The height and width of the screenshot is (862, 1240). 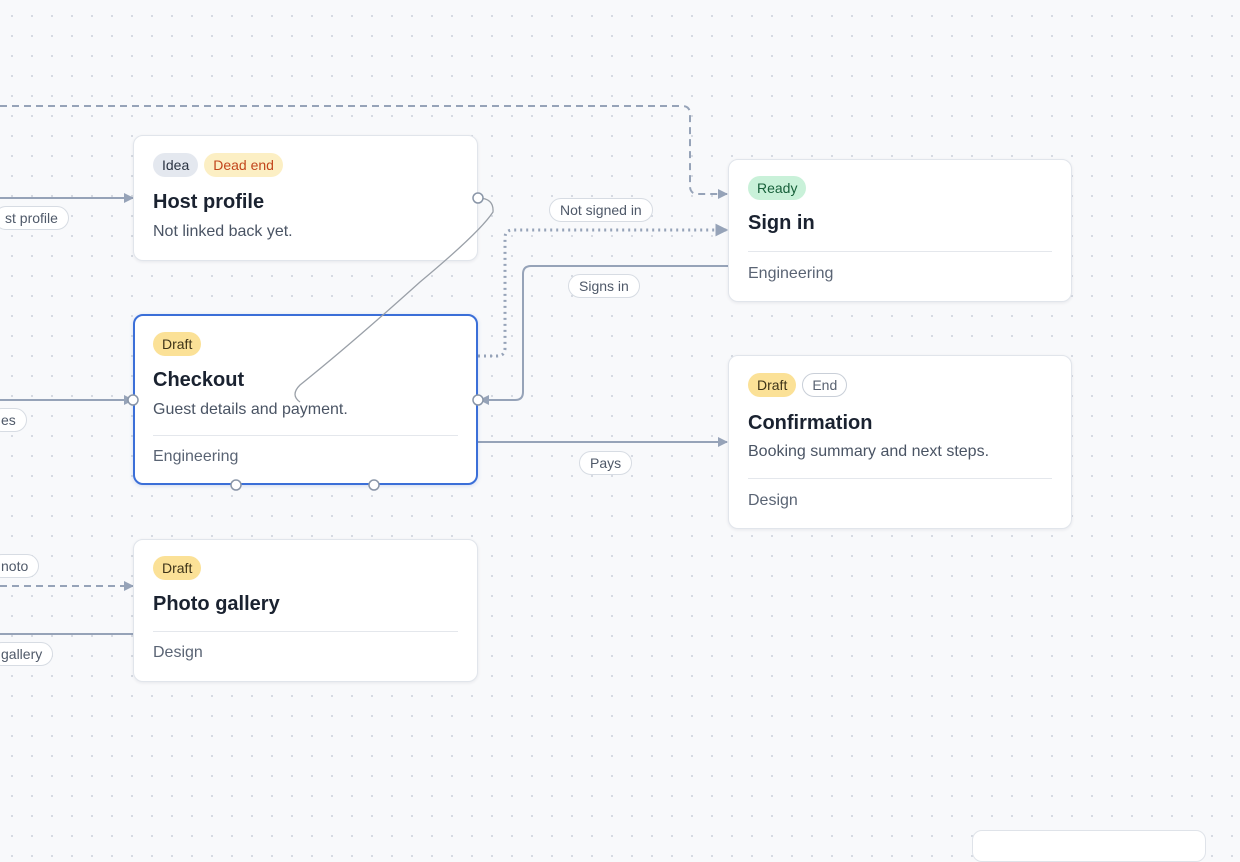 What do you see at coordinates (810, 423) in the screenshot?
I see `node-title: Confirmation` at bounding box center [810, 423].